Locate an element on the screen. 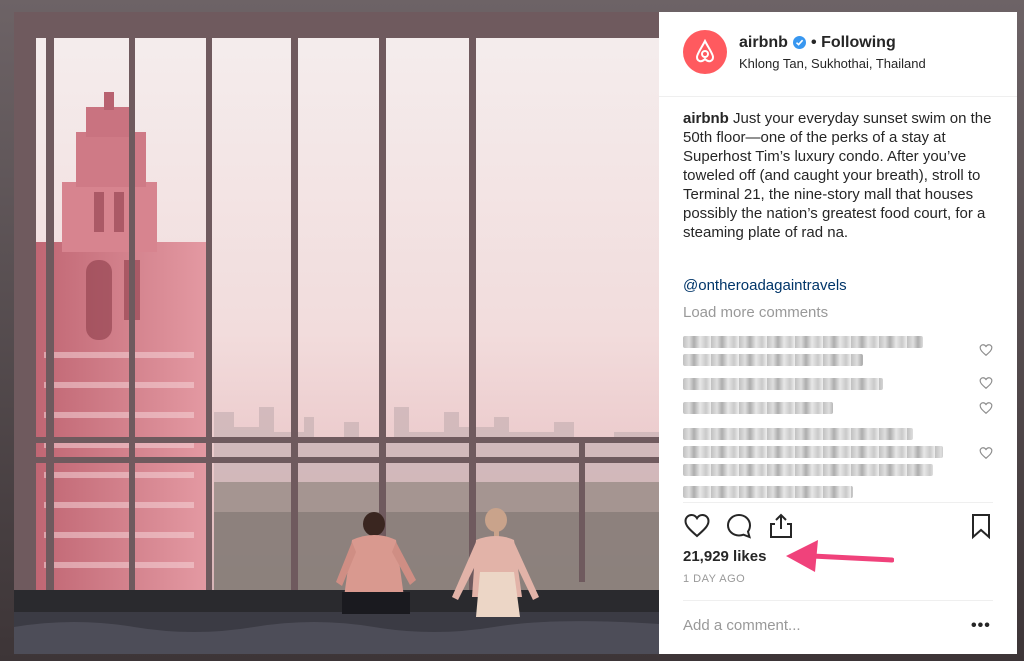 This screenshot has width=1024, height=661. likes-count: 21,929 likes is located at coordinates (724, 556).